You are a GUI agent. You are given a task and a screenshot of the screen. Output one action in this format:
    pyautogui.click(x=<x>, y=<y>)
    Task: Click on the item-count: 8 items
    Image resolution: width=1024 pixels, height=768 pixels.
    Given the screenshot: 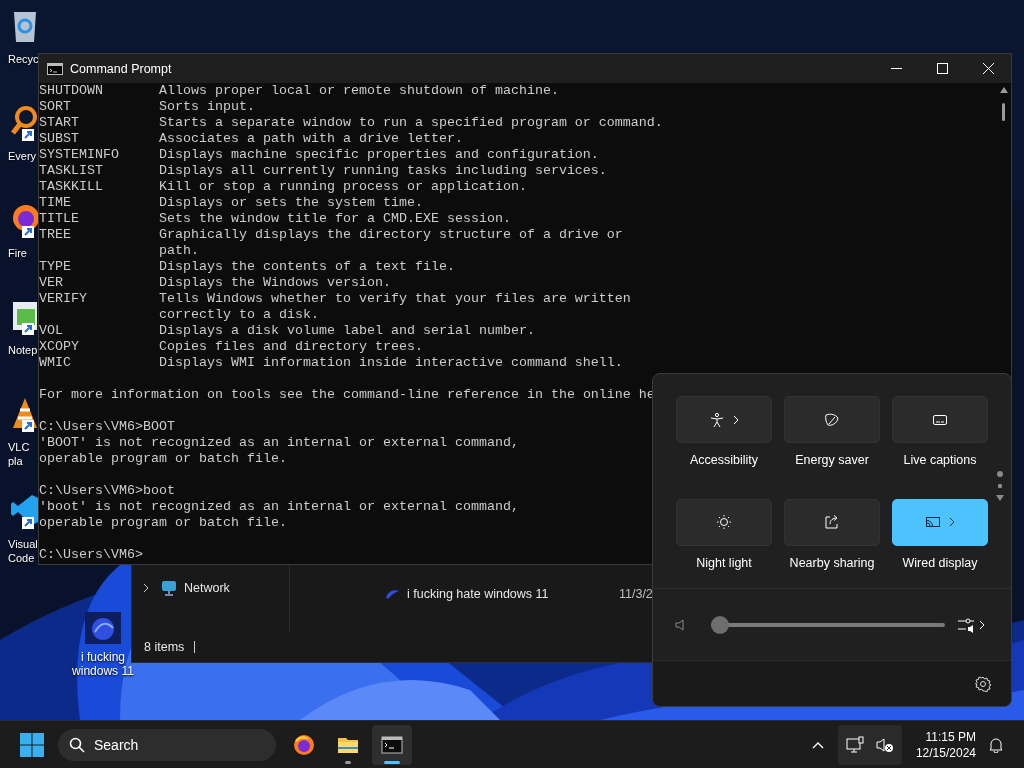 What is the action you would take?
    pyautogui.click(x=164, y=647)
    